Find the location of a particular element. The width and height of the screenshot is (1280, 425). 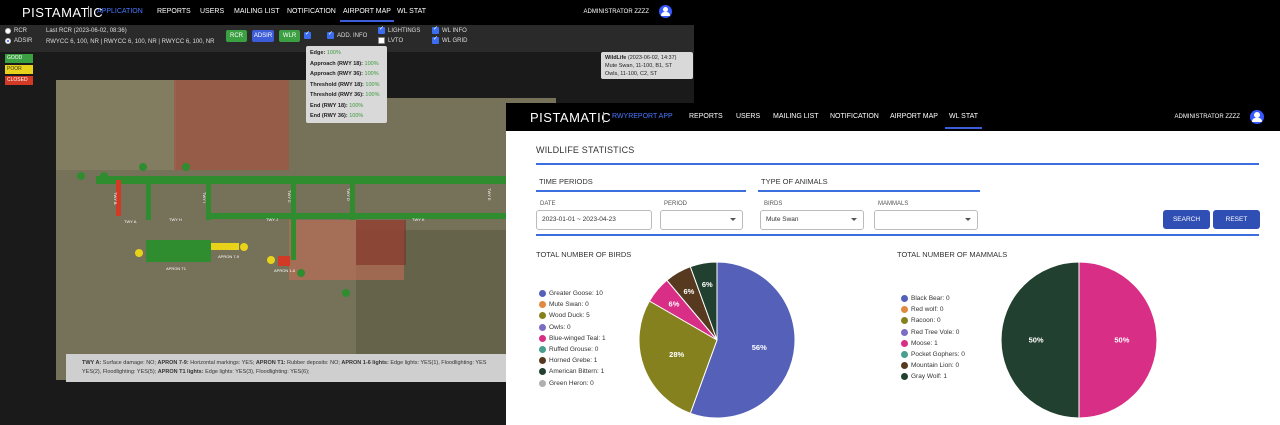

legend-item-moose: Moose: 1 is located at coordinates (933, 343).